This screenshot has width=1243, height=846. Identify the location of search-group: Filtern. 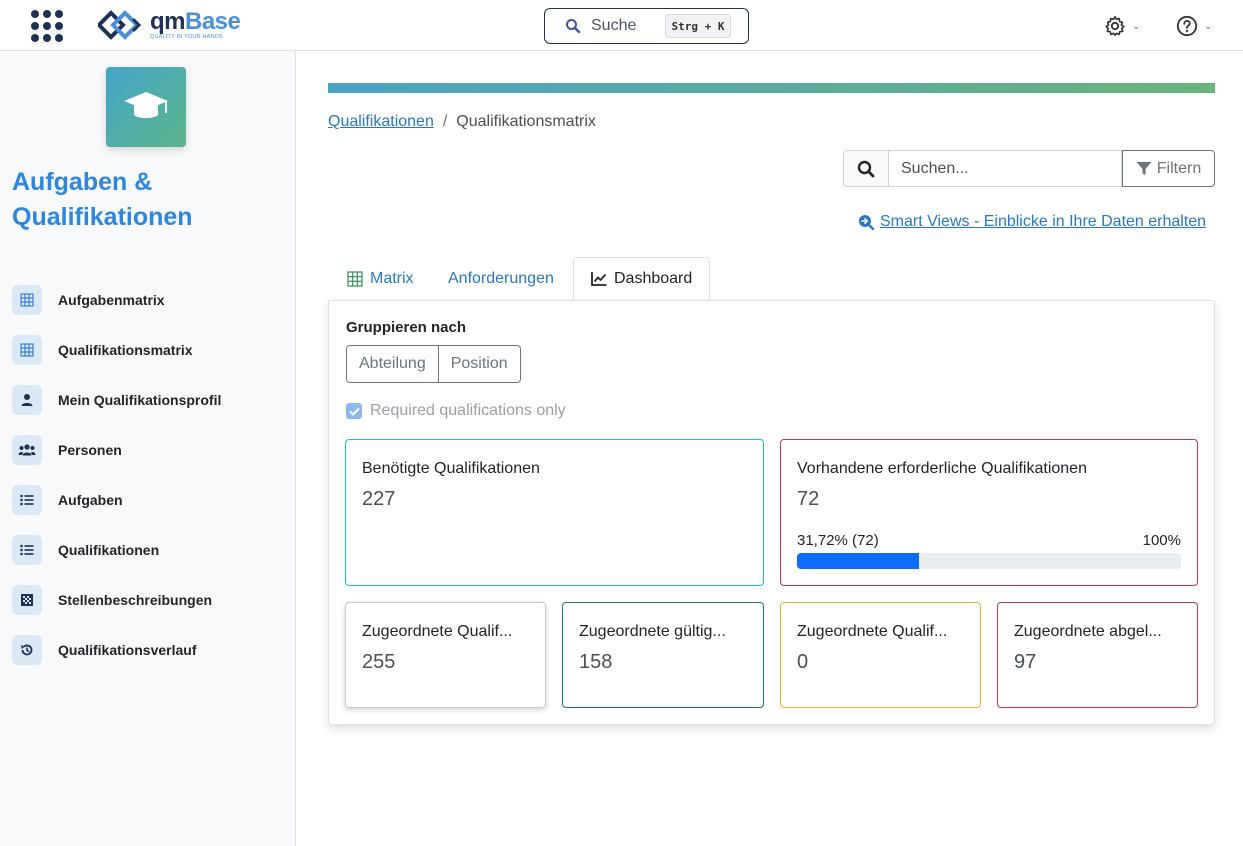
(1029, 168).